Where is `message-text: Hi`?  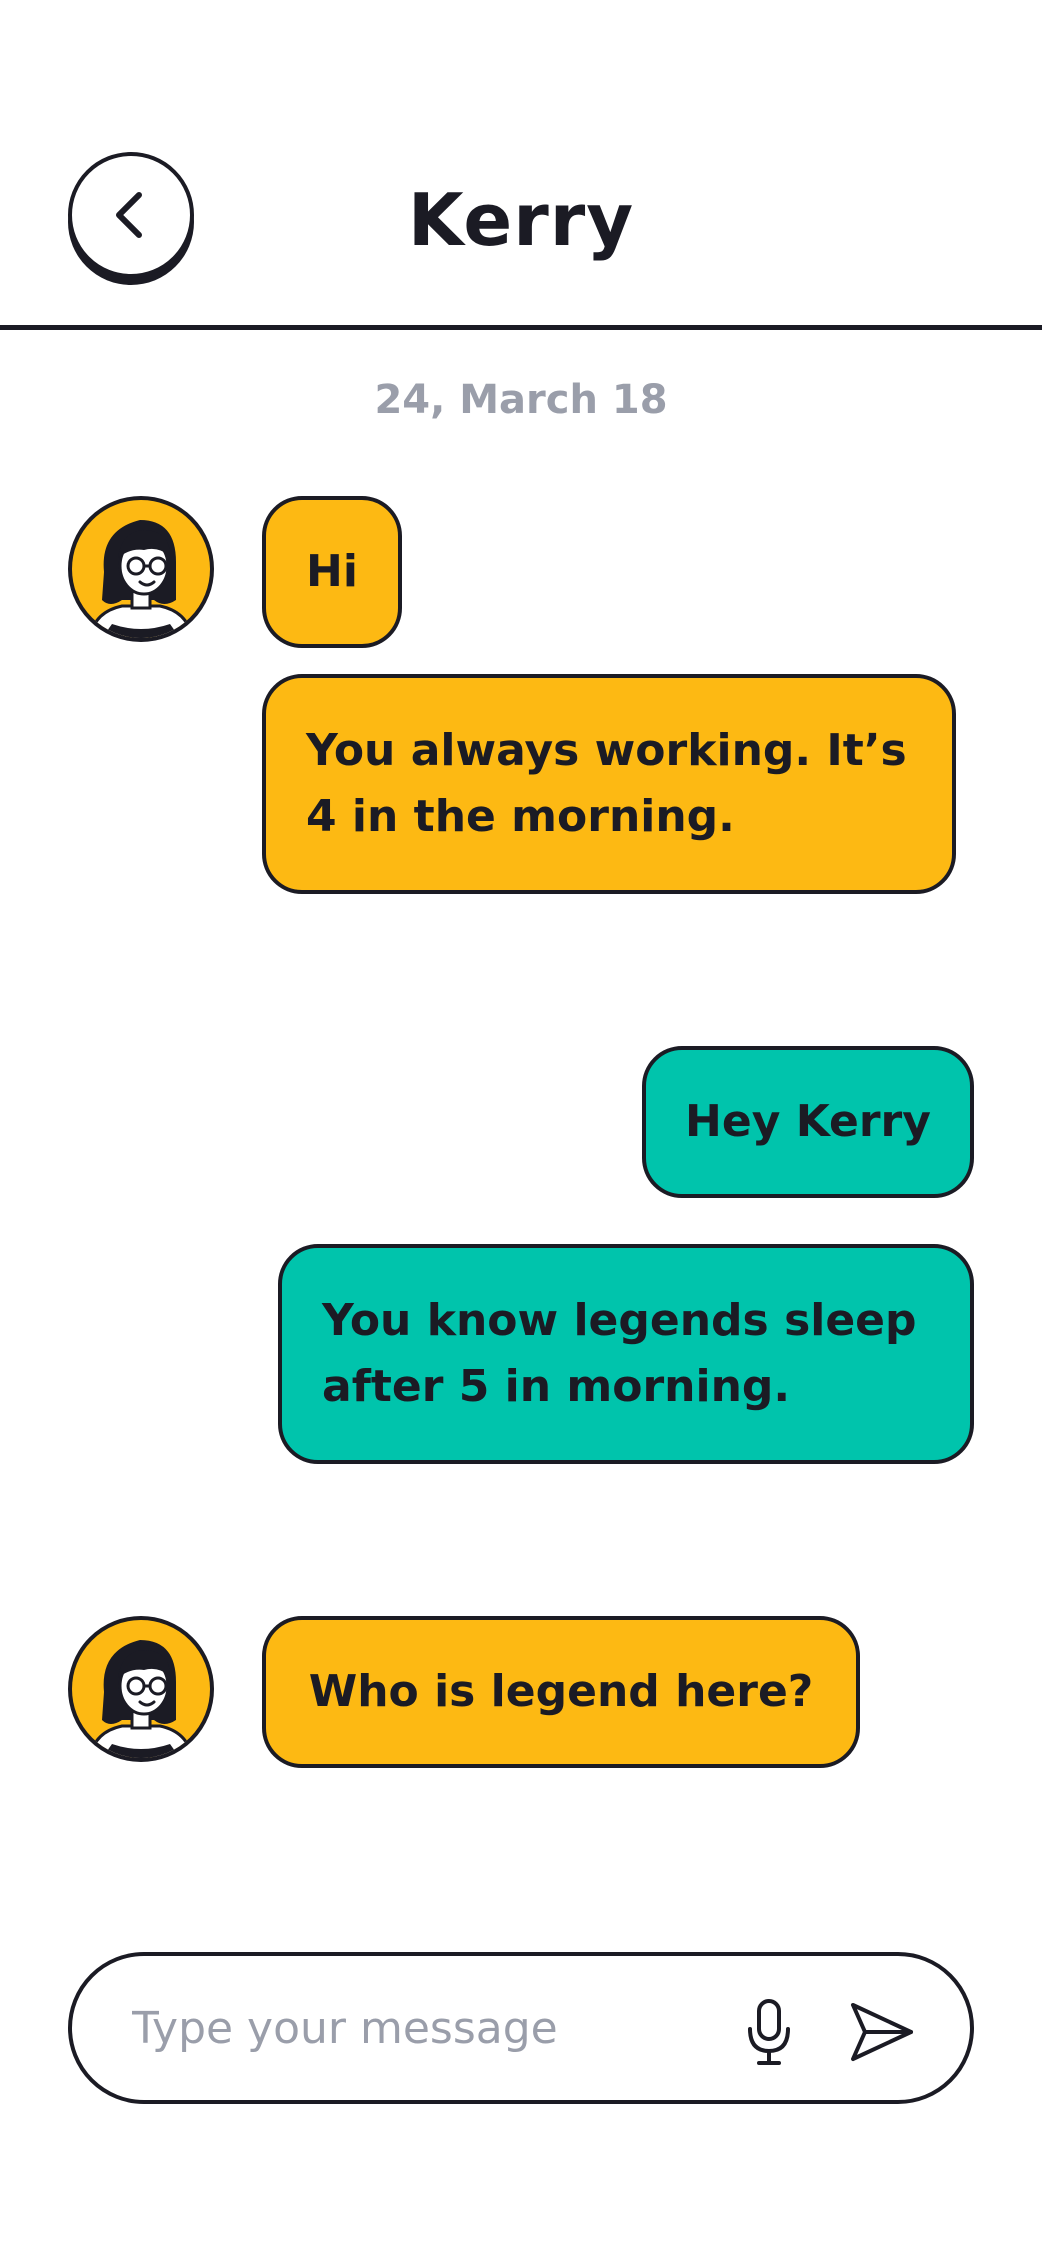 message-text: Hi is located at coordinates (332, 571).